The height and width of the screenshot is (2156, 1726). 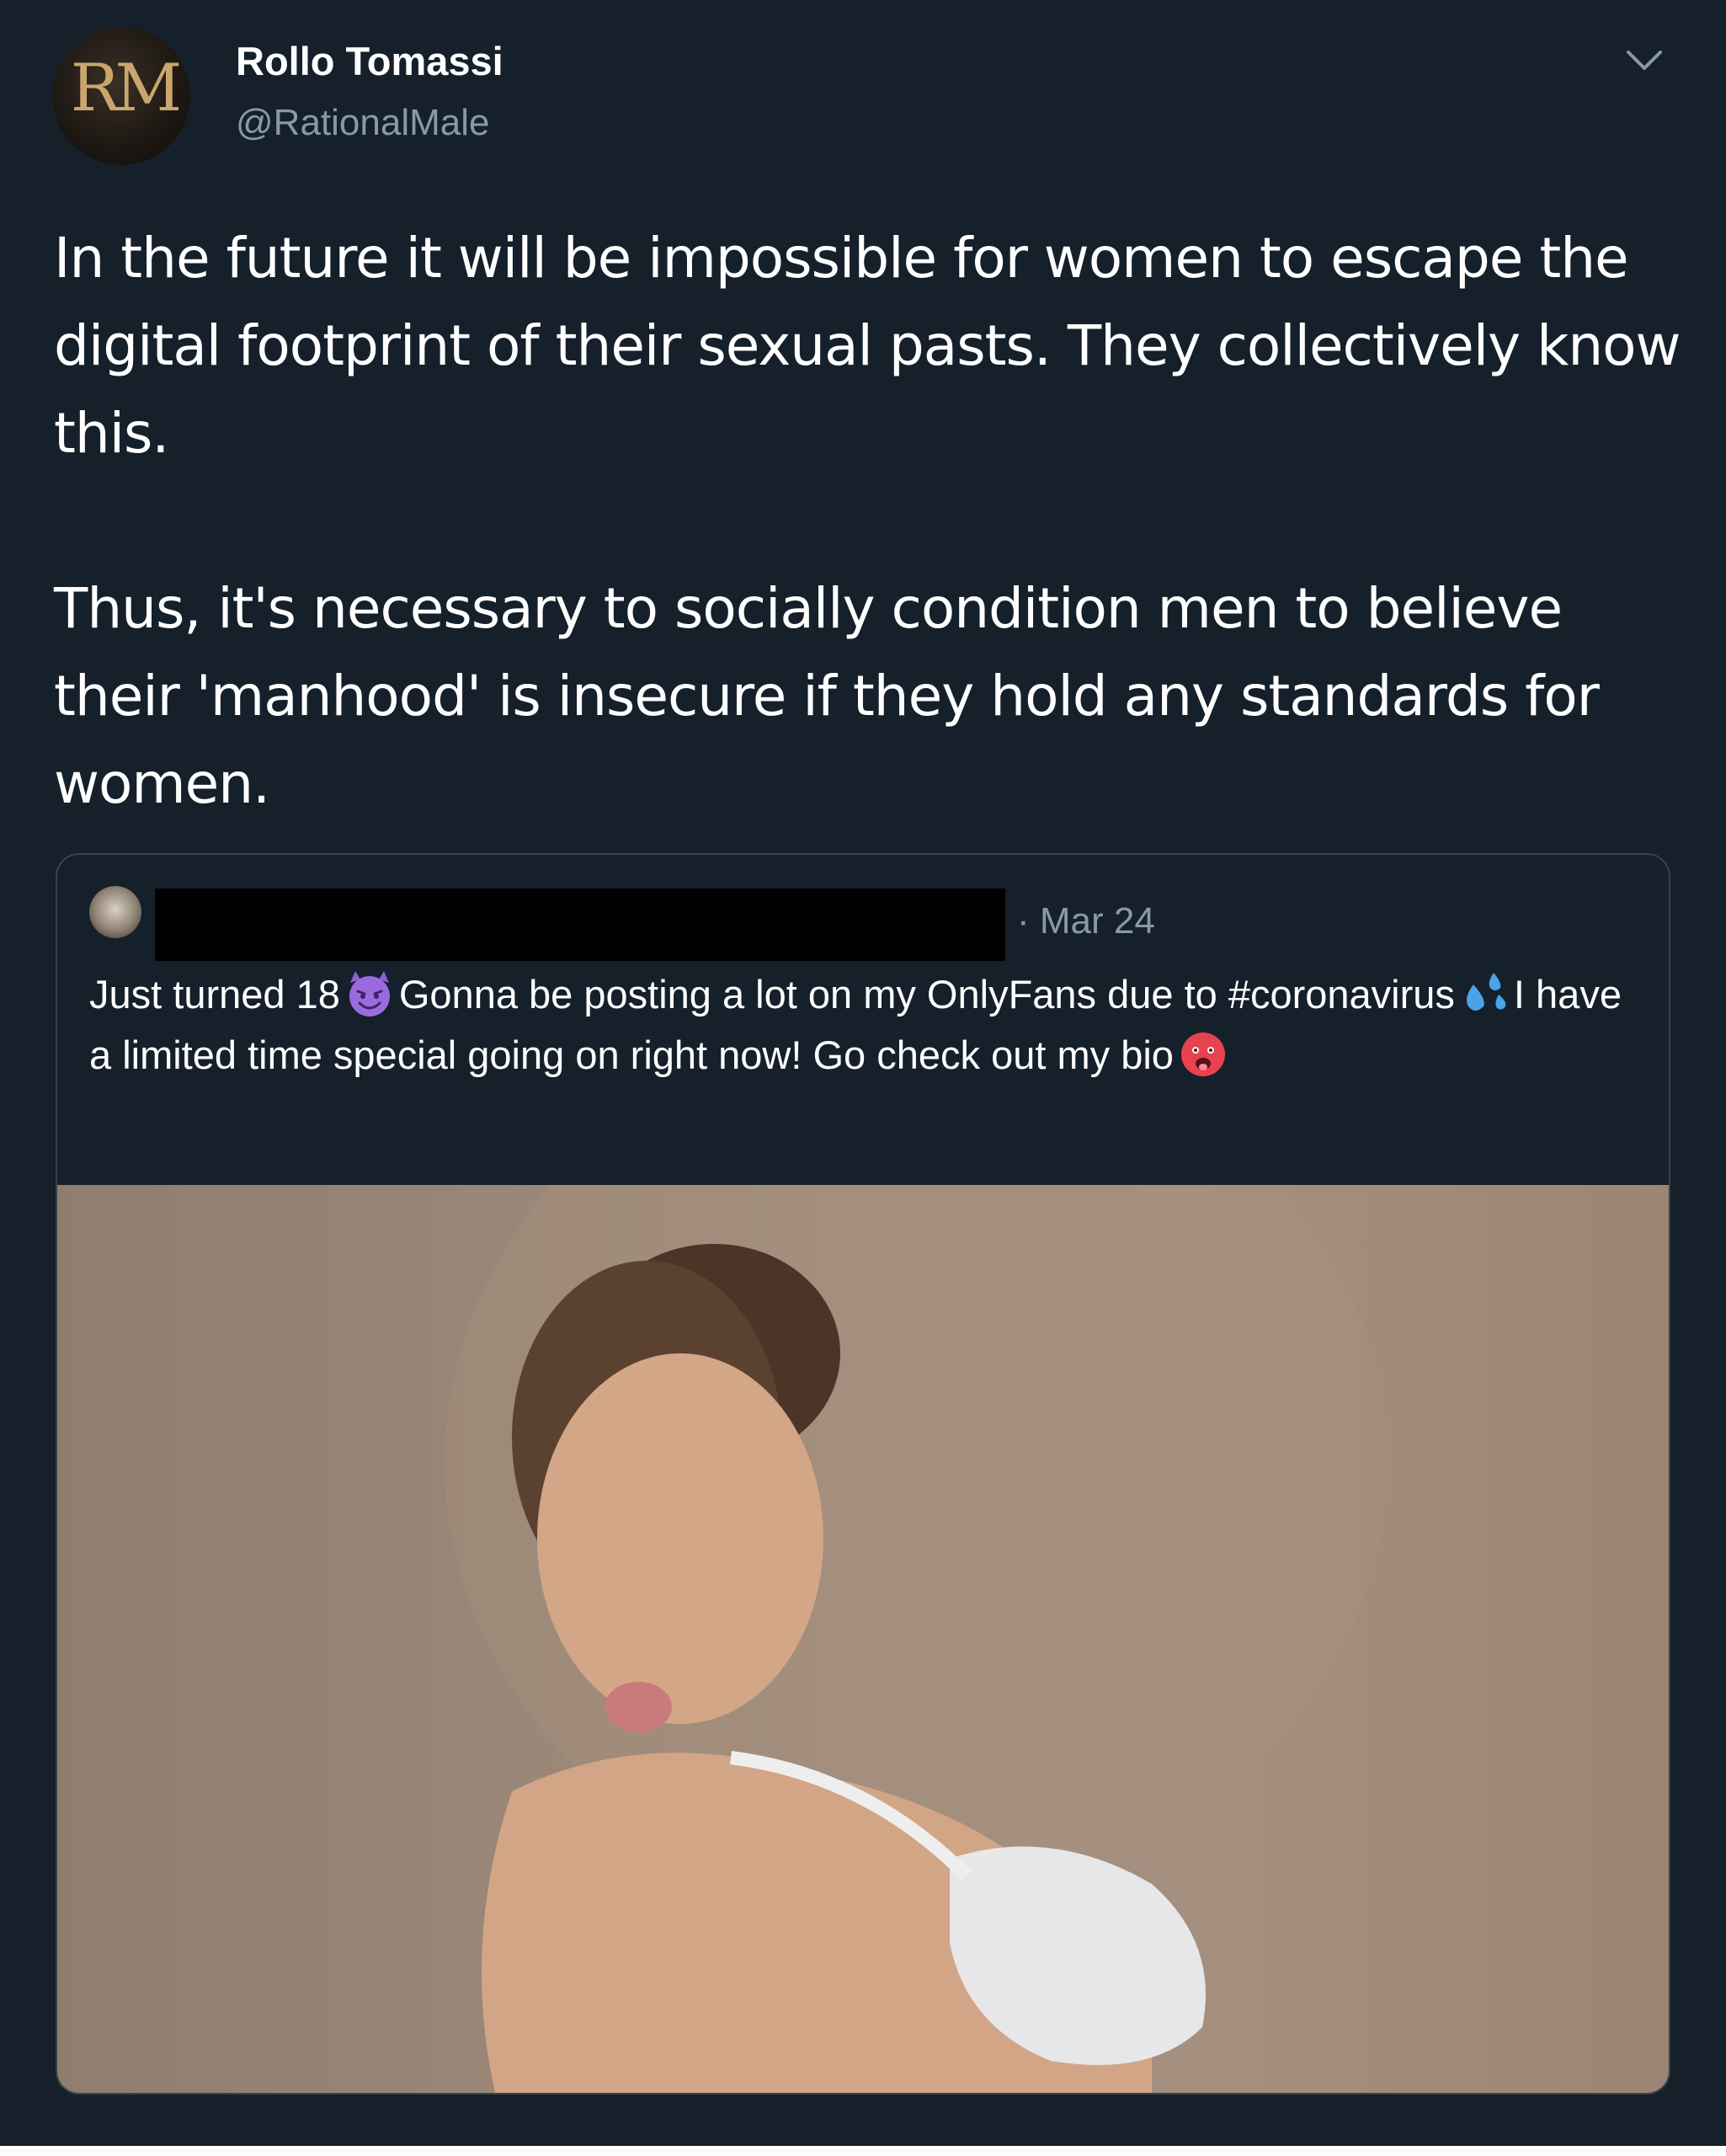 I want to click on author-avatar: RM, so click(x=121, y=96).